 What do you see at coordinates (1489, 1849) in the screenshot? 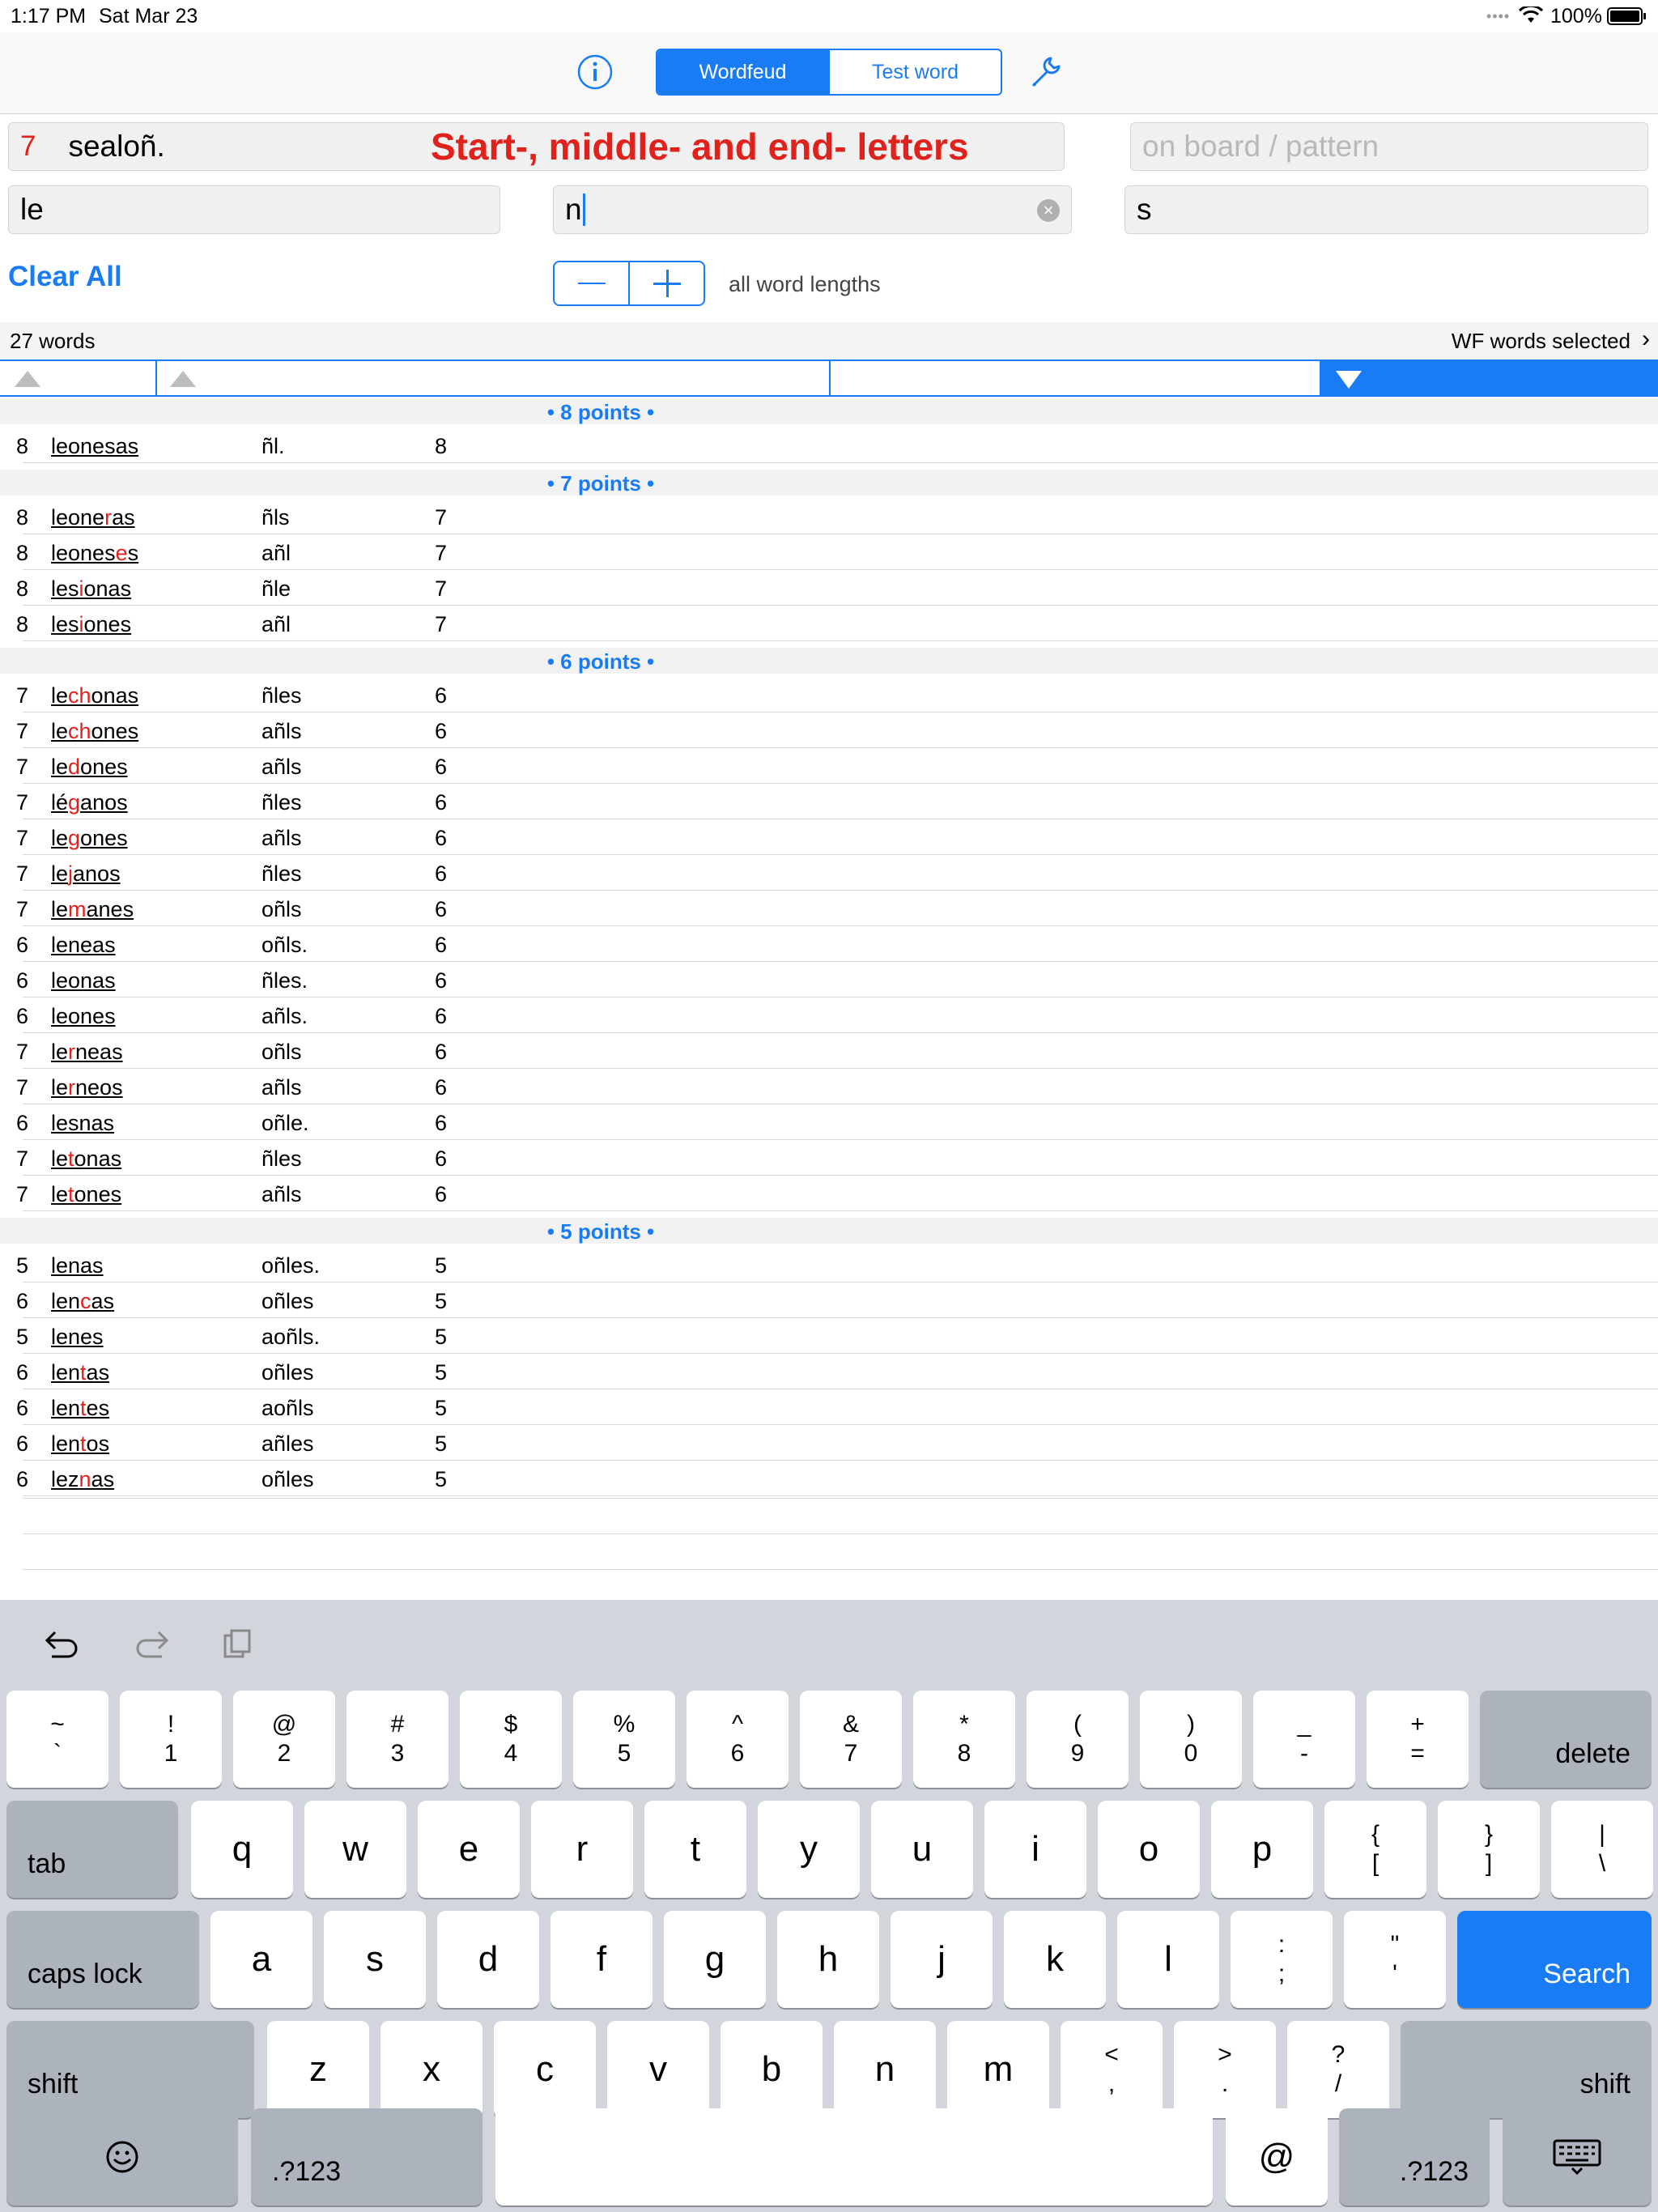
I see `key-]: }]` at bounding box center [1489, 1849].